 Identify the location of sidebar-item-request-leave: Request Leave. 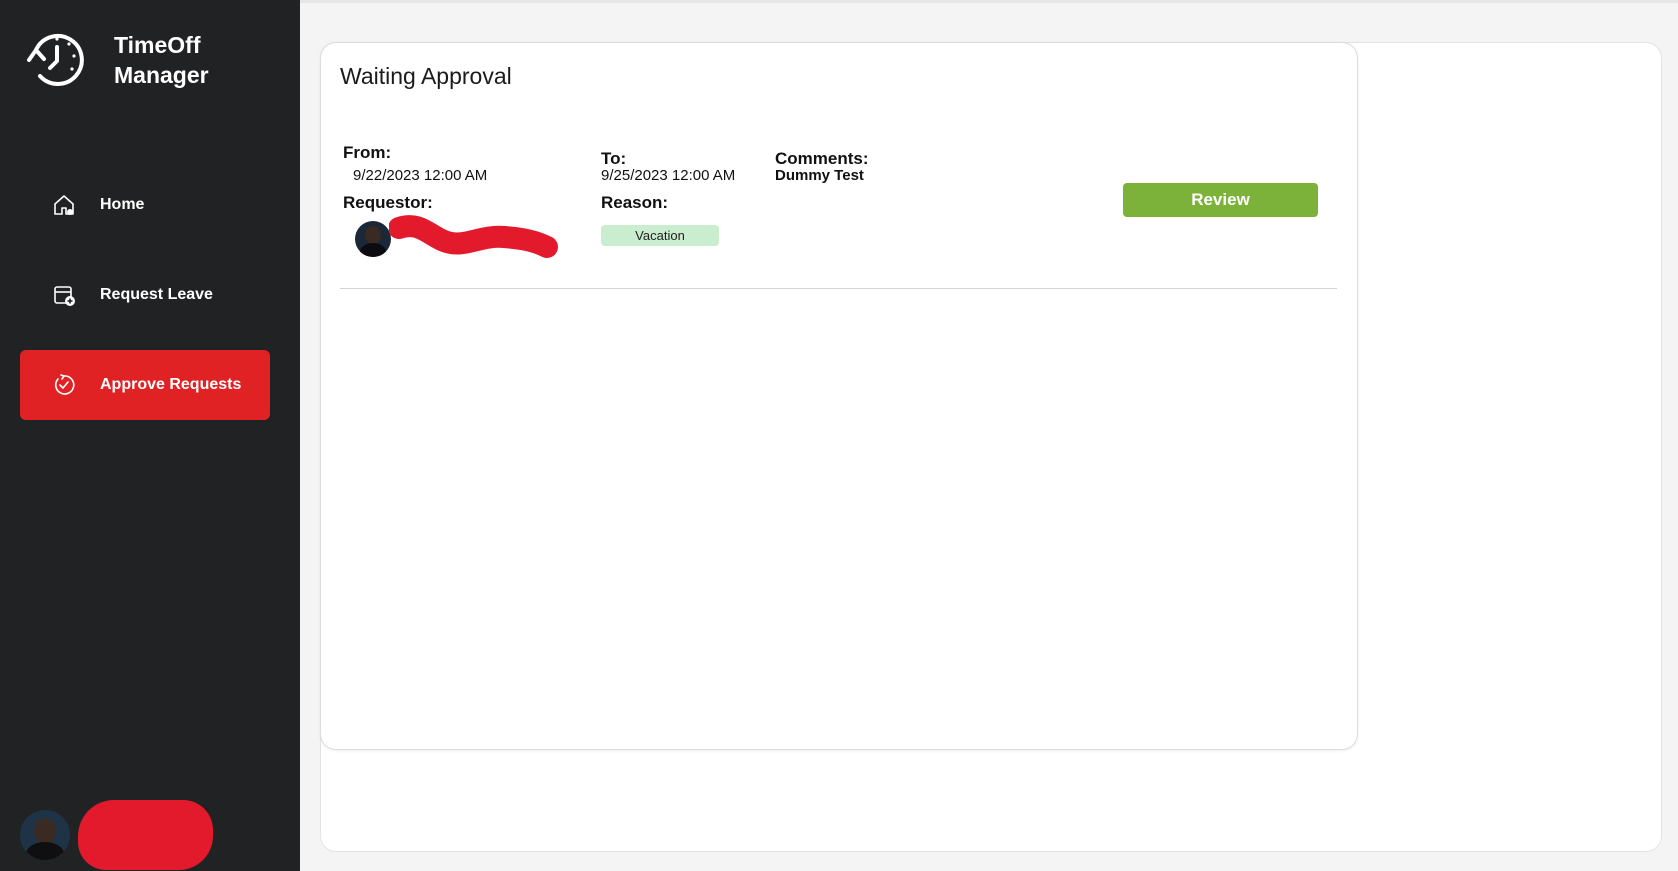
(145, 295).